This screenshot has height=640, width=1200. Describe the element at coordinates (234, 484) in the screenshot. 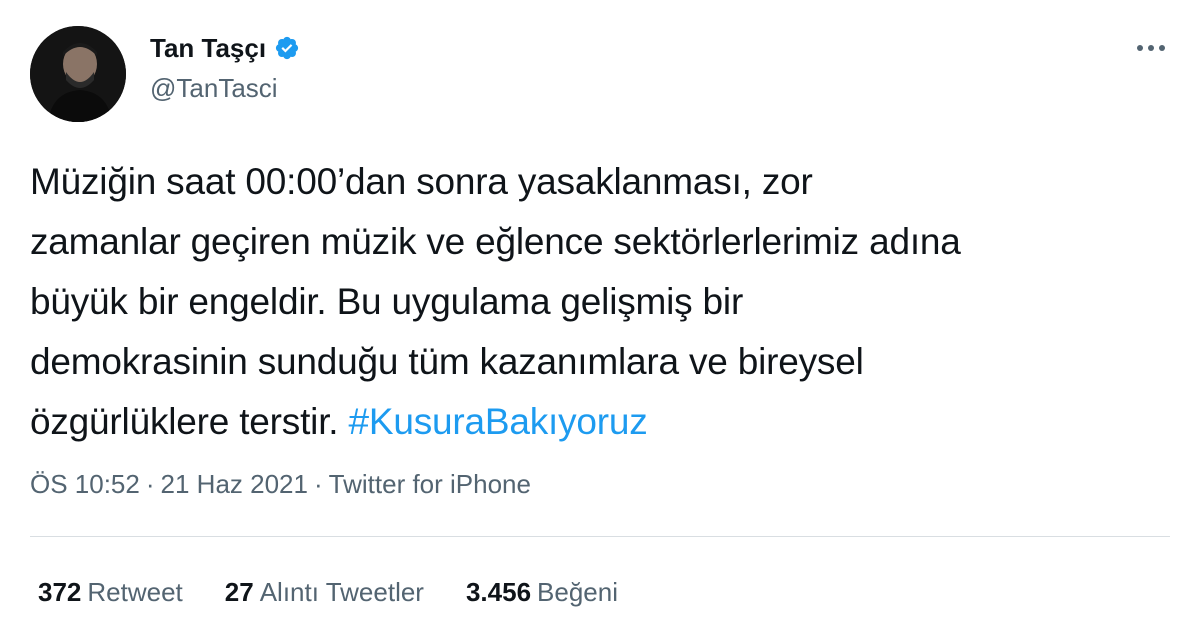

I see `tweet-date: 21 Haz 2021` at that location.